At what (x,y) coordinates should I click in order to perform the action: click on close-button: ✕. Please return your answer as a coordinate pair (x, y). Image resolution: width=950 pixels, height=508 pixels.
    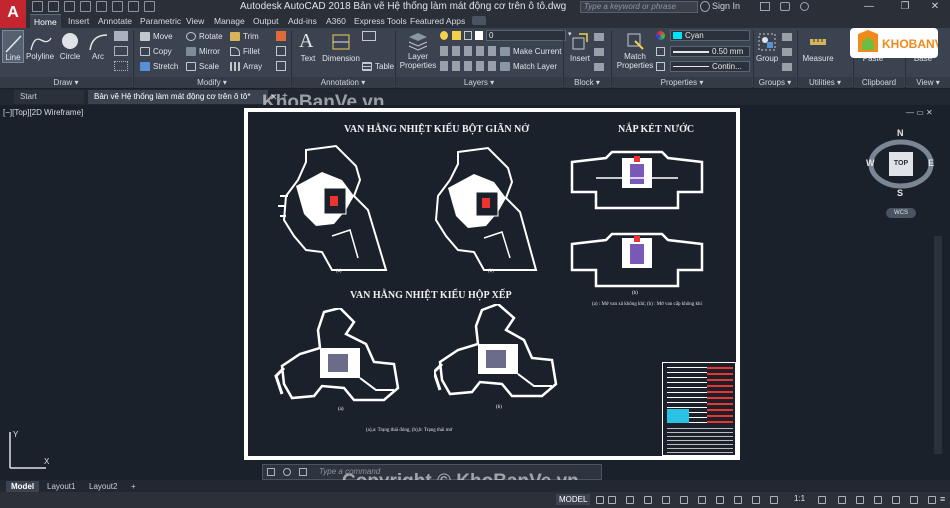
    Looking at the image, I should click on (935, 7).